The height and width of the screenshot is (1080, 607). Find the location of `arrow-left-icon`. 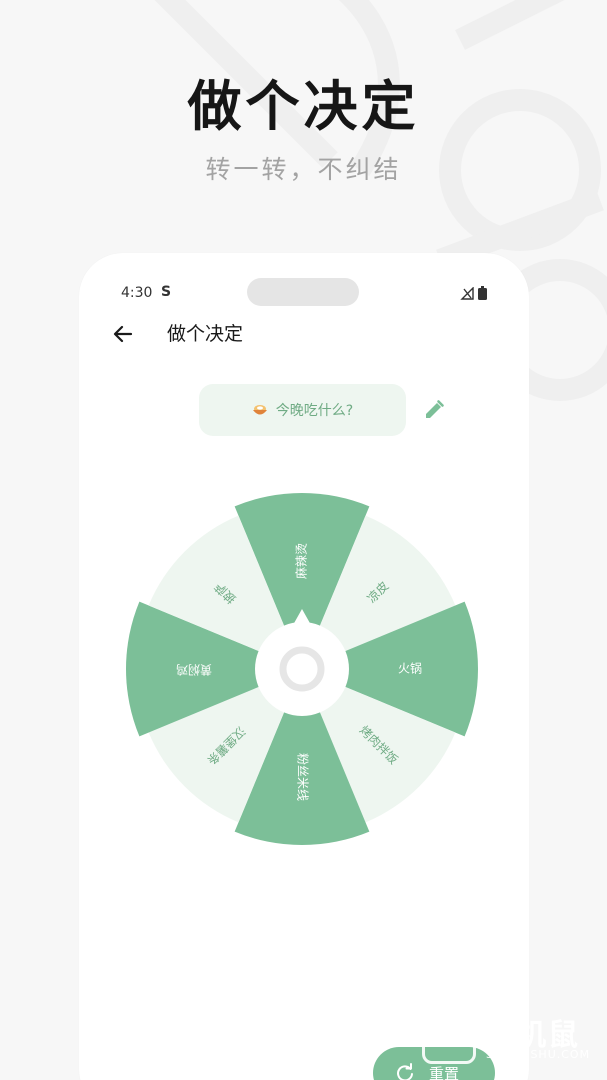

arrow-left-icon is located at coordinates (123, 334).